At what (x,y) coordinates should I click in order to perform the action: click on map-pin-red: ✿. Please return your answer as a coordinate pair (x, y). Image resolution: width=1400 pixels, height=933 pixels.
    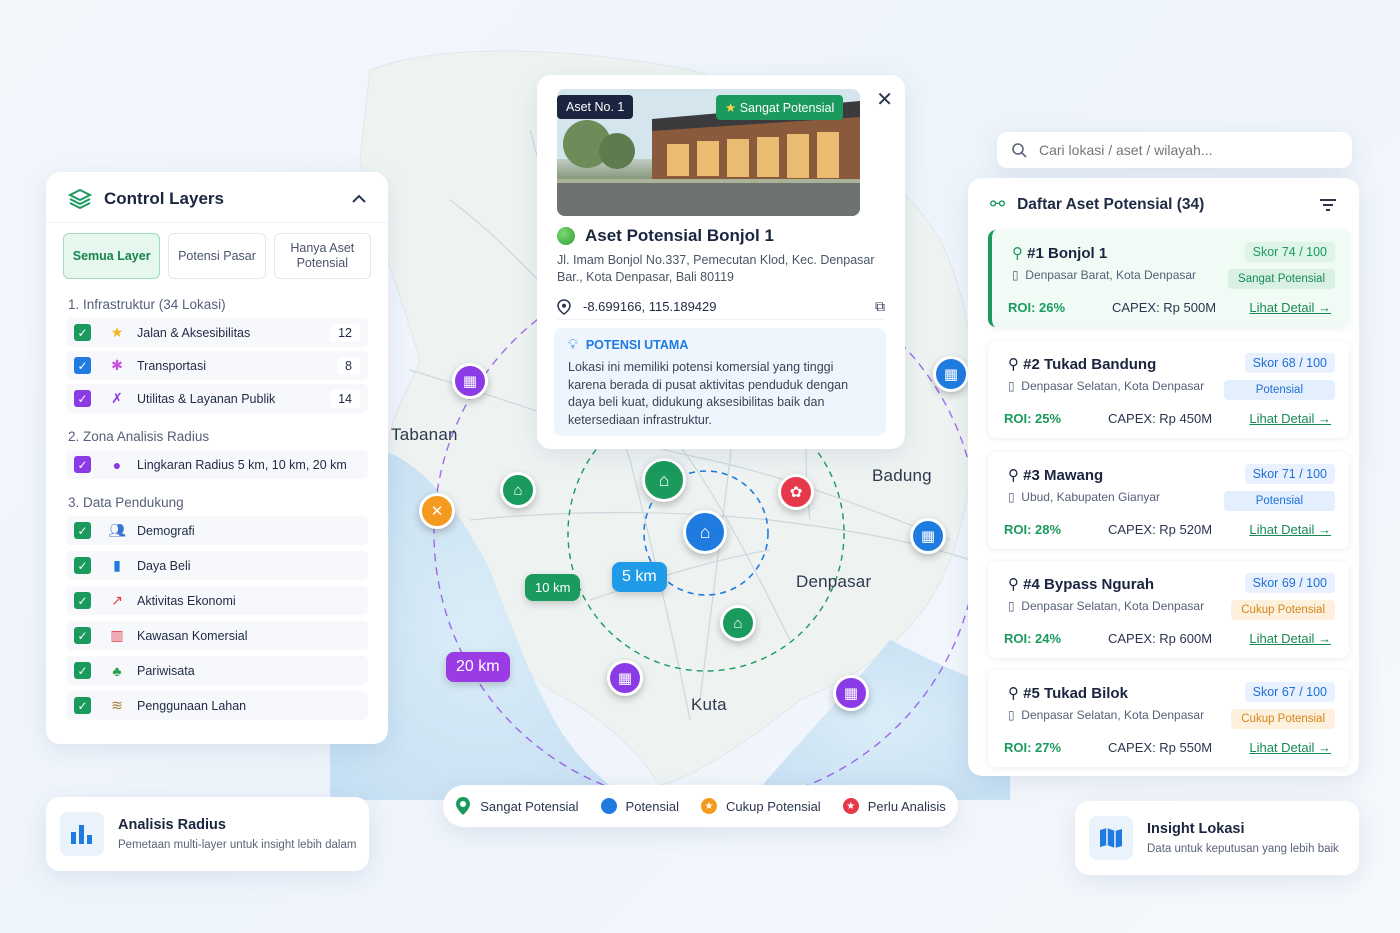
    Looking at the image, I should click on (796, 492).